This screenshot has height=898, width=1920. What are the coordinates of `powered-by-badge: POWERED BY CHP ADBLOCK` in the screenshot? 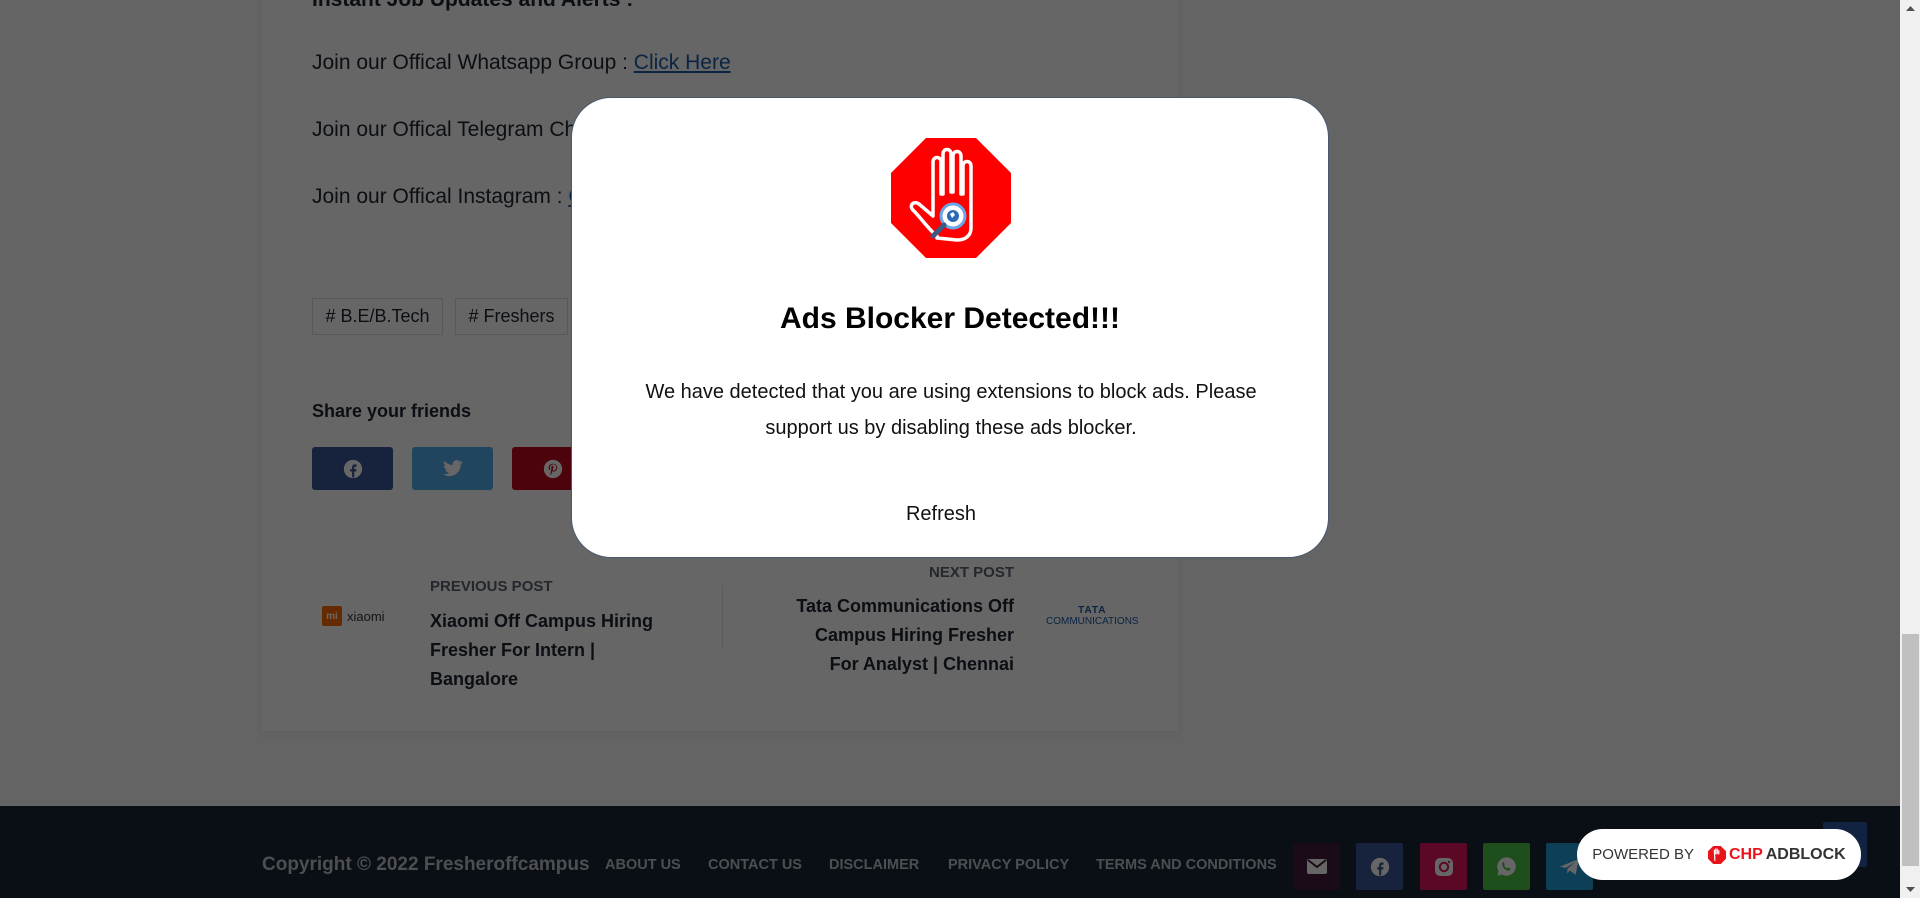 It's located at (1719, 854).